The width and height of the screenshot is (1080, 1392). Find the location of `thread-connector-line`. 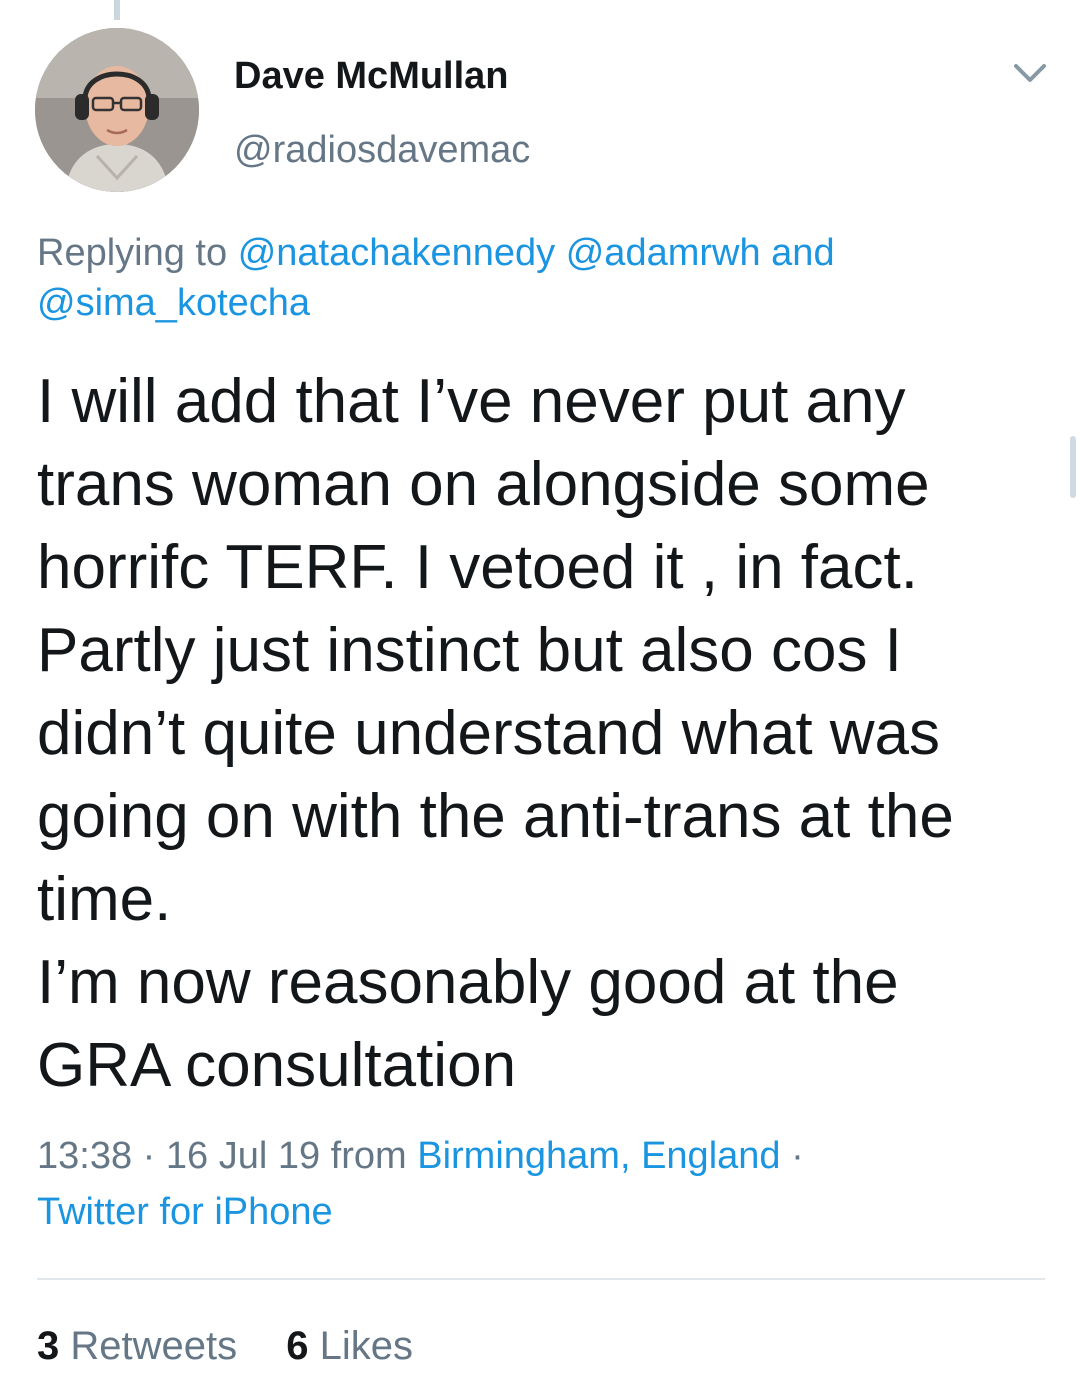

thread-connector-line is located at coordinates (117, 10).